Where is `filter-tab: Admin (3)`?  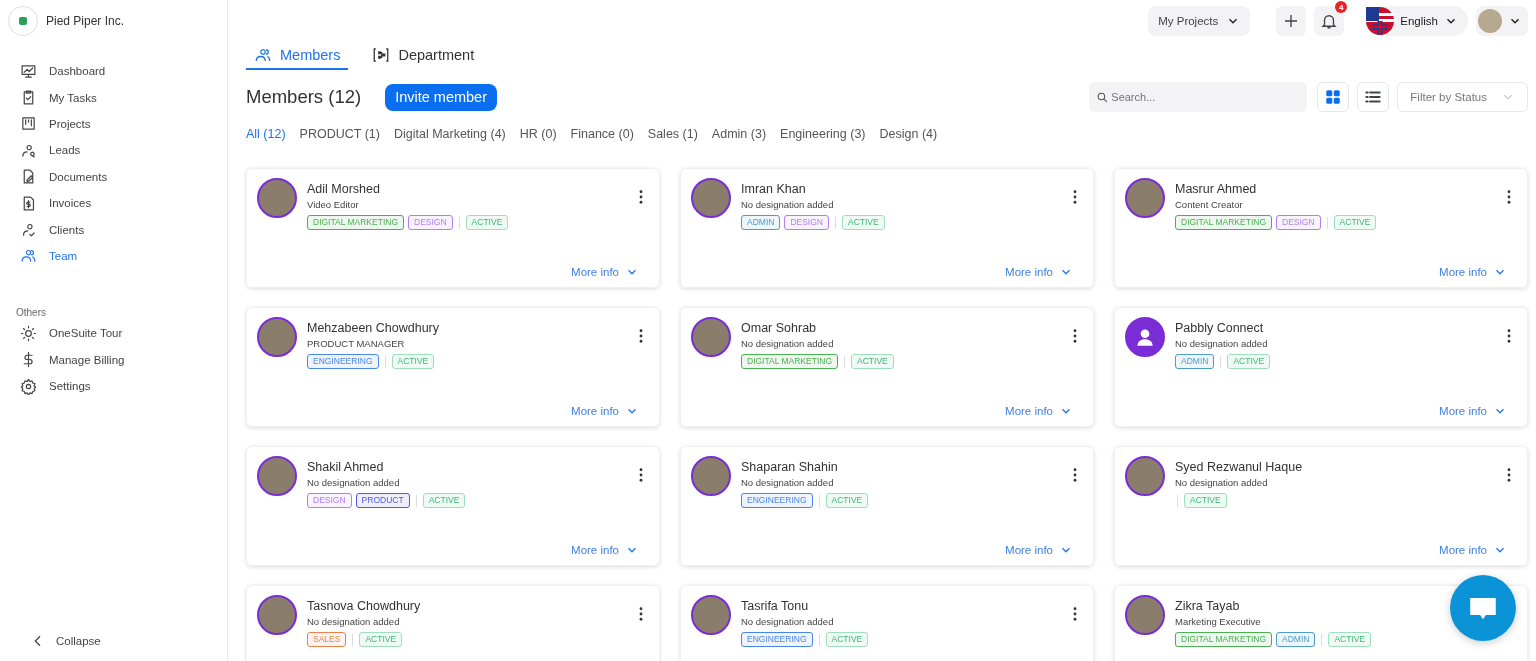 filter-tab: Admin (3) is located at coordinates (739, 134).